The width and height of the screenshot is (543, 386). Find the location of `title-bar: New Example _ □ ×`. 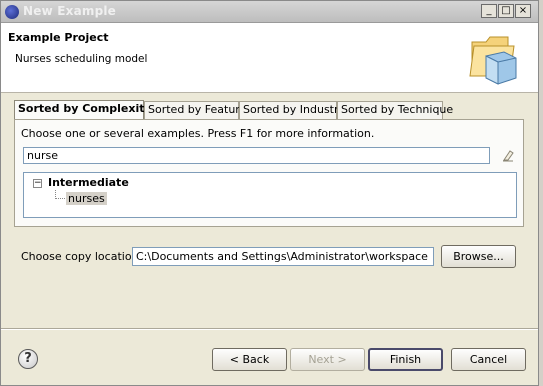

title-bar: New Example _ □ × is located at coordinates (269, 12).